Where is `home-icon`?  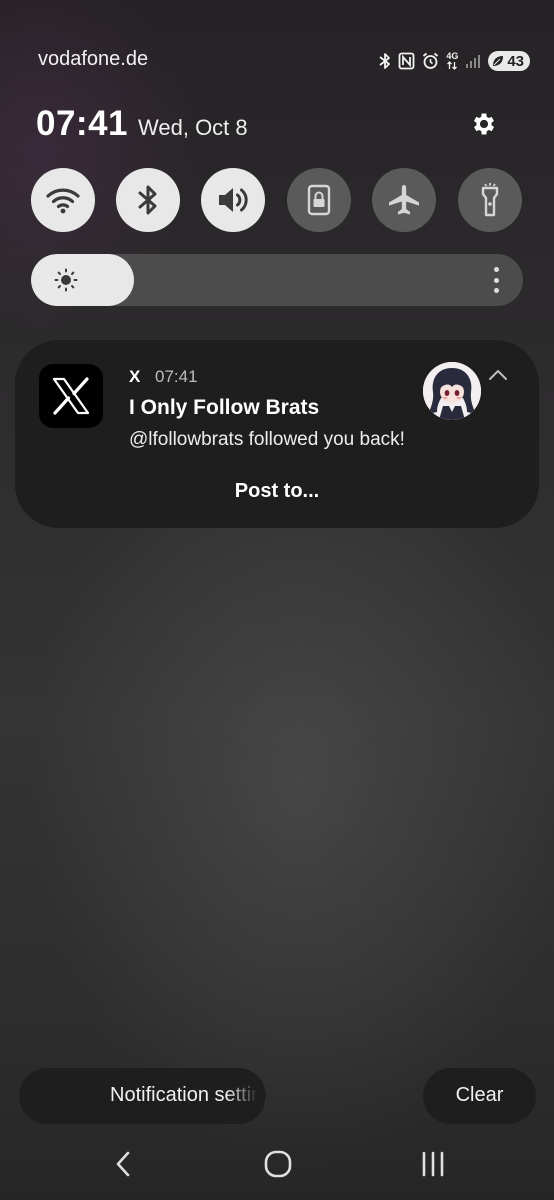 home-icon is located at coordinates (278, 1164).